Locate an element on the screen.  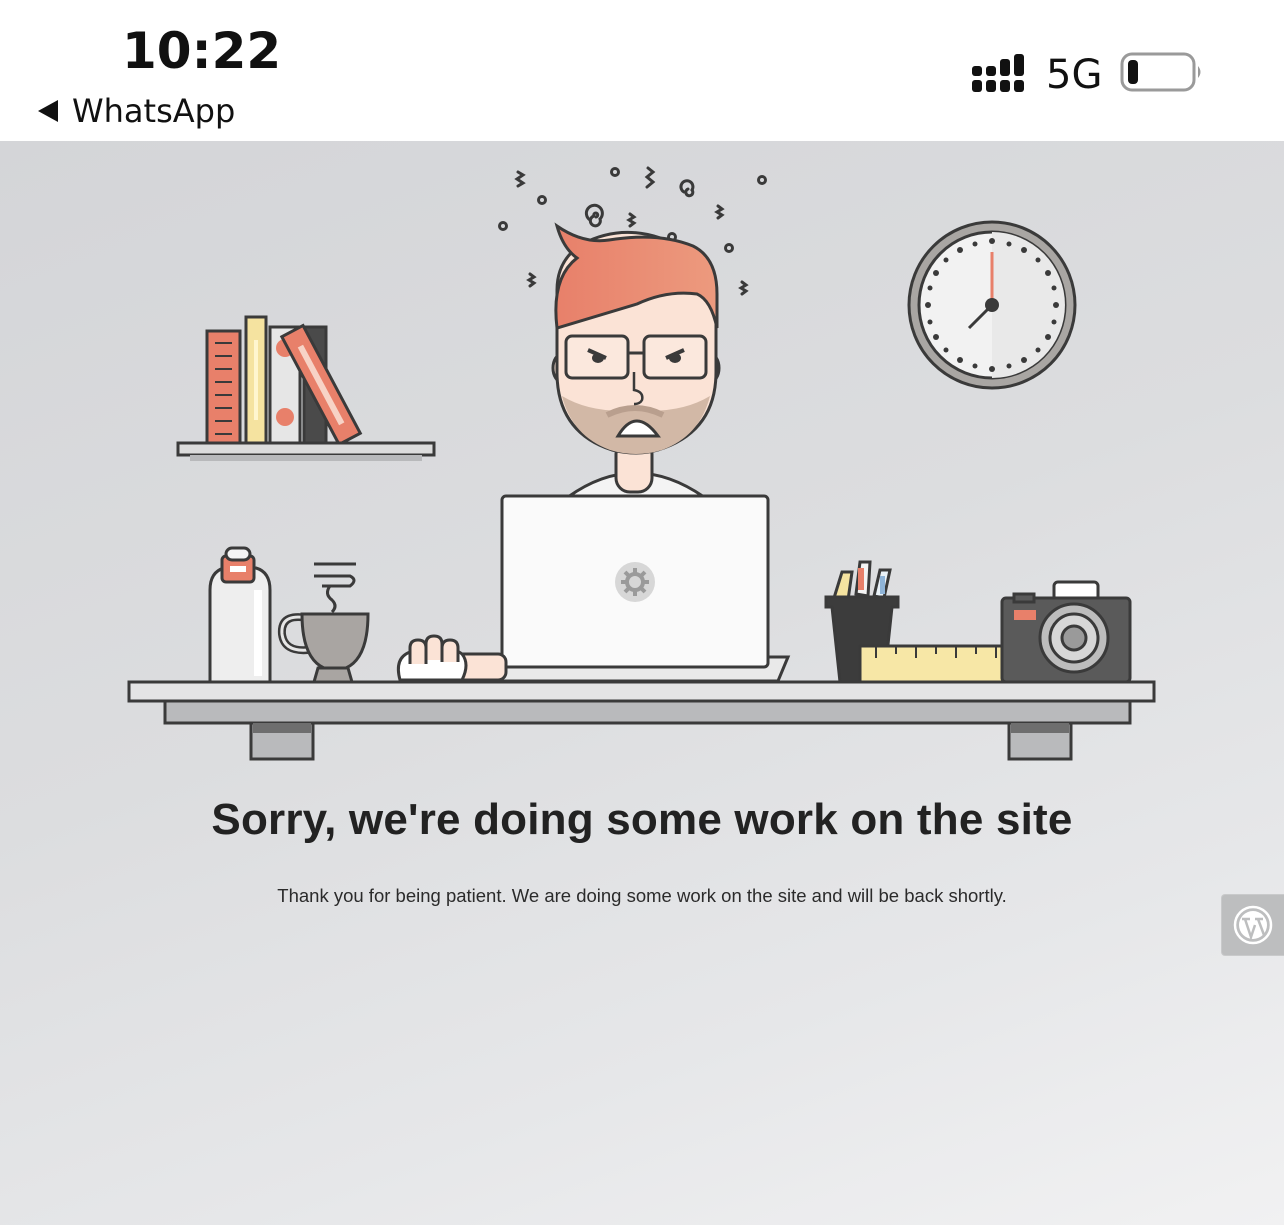
signal-icon is located at coordinates (998, 73).